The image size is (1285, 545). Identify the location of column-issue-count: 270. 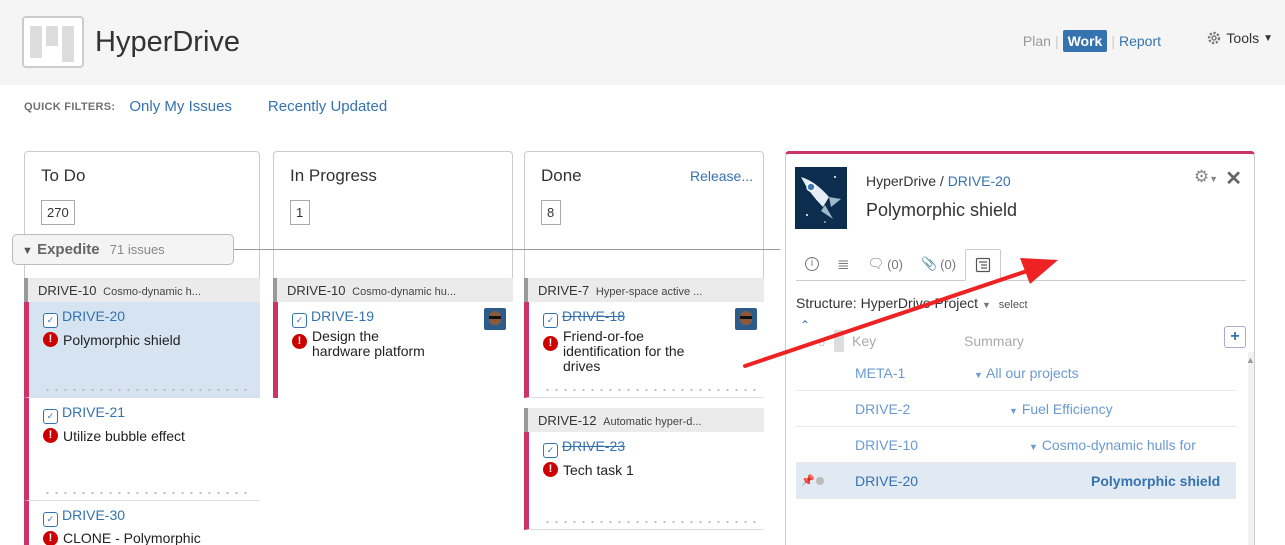
(58, 212).